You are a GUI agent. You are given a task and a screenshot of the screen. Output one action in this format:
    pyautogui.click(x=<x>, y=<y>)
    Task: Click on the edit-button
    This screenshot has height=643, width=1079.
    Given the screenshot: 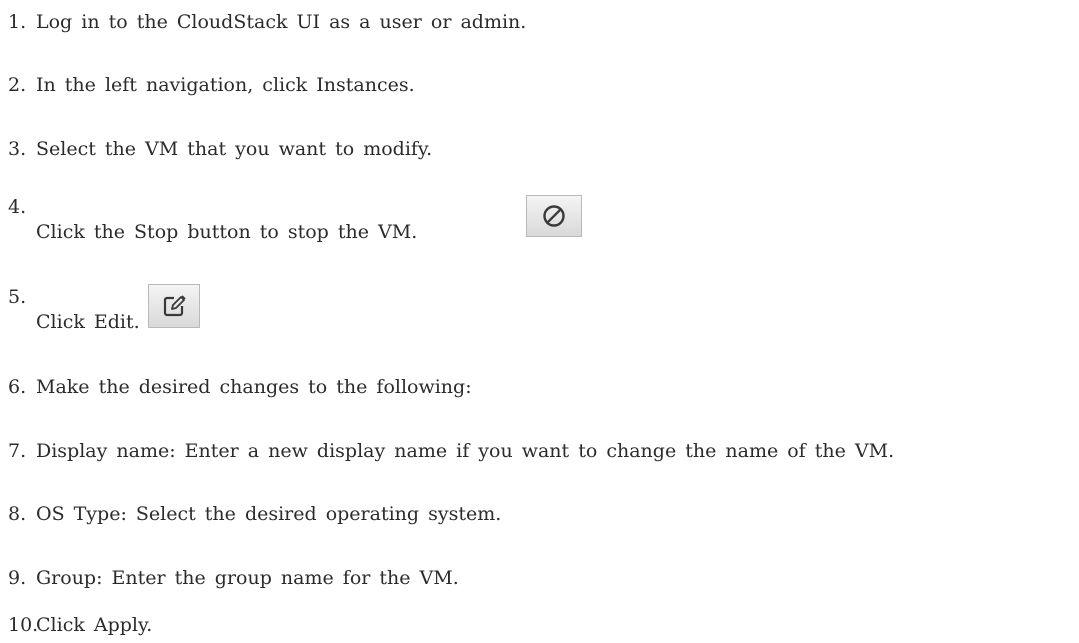 What is the action you would take?
    pyautogui.click(x=174, y=306)
    